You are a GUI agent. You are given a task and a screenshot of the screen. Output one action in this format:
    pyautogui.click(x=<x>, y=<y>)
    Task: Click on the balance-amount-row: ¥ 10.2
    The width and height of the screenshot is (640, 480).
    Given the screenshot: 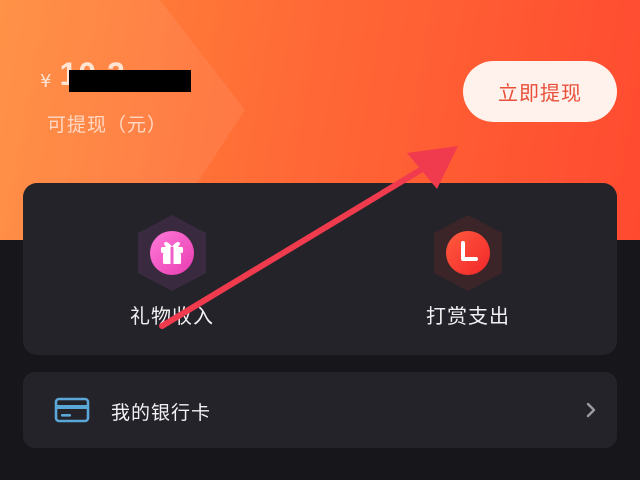 What is the action you would take?
    pyautogui.click(x=116, y=76)
    